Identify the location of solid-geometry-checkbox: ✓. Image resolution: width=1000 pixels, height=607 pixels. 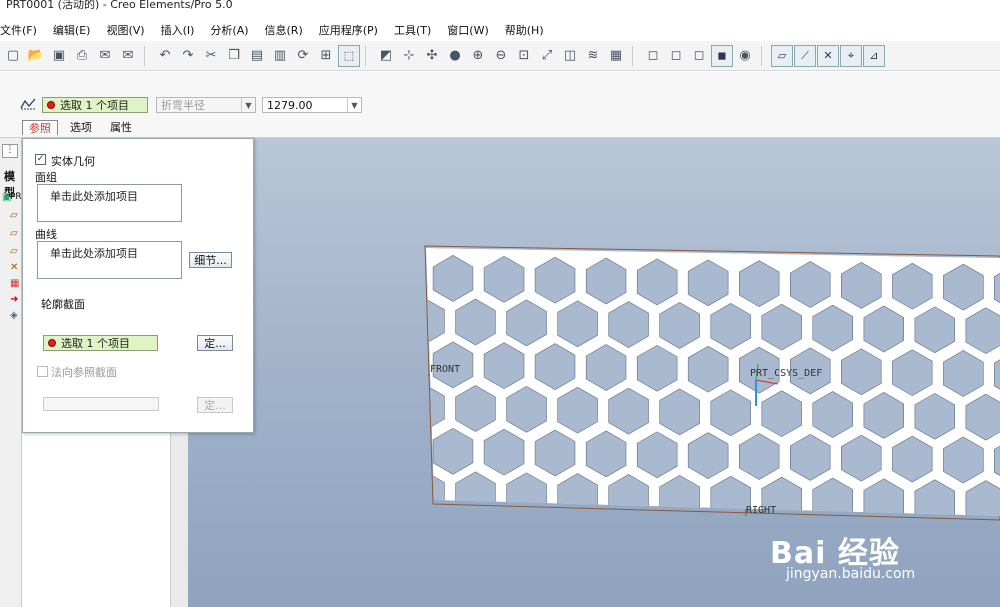
(40, 159).